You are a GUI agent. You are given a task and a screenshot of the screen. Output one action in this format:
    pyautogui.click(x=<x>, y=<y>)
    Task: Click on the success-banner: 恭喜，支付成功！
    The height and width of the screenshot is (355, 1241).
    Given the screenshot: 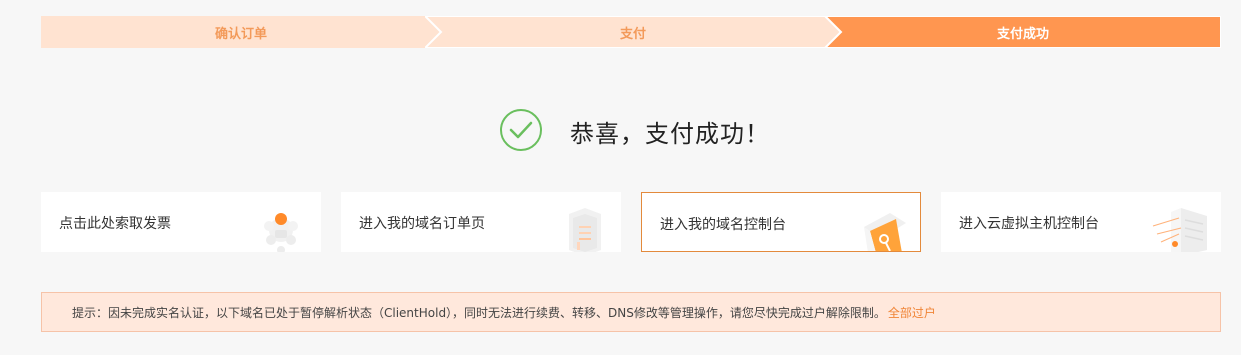 What is the action you would take?
    pyautogui.click(x=620, y=130)
    